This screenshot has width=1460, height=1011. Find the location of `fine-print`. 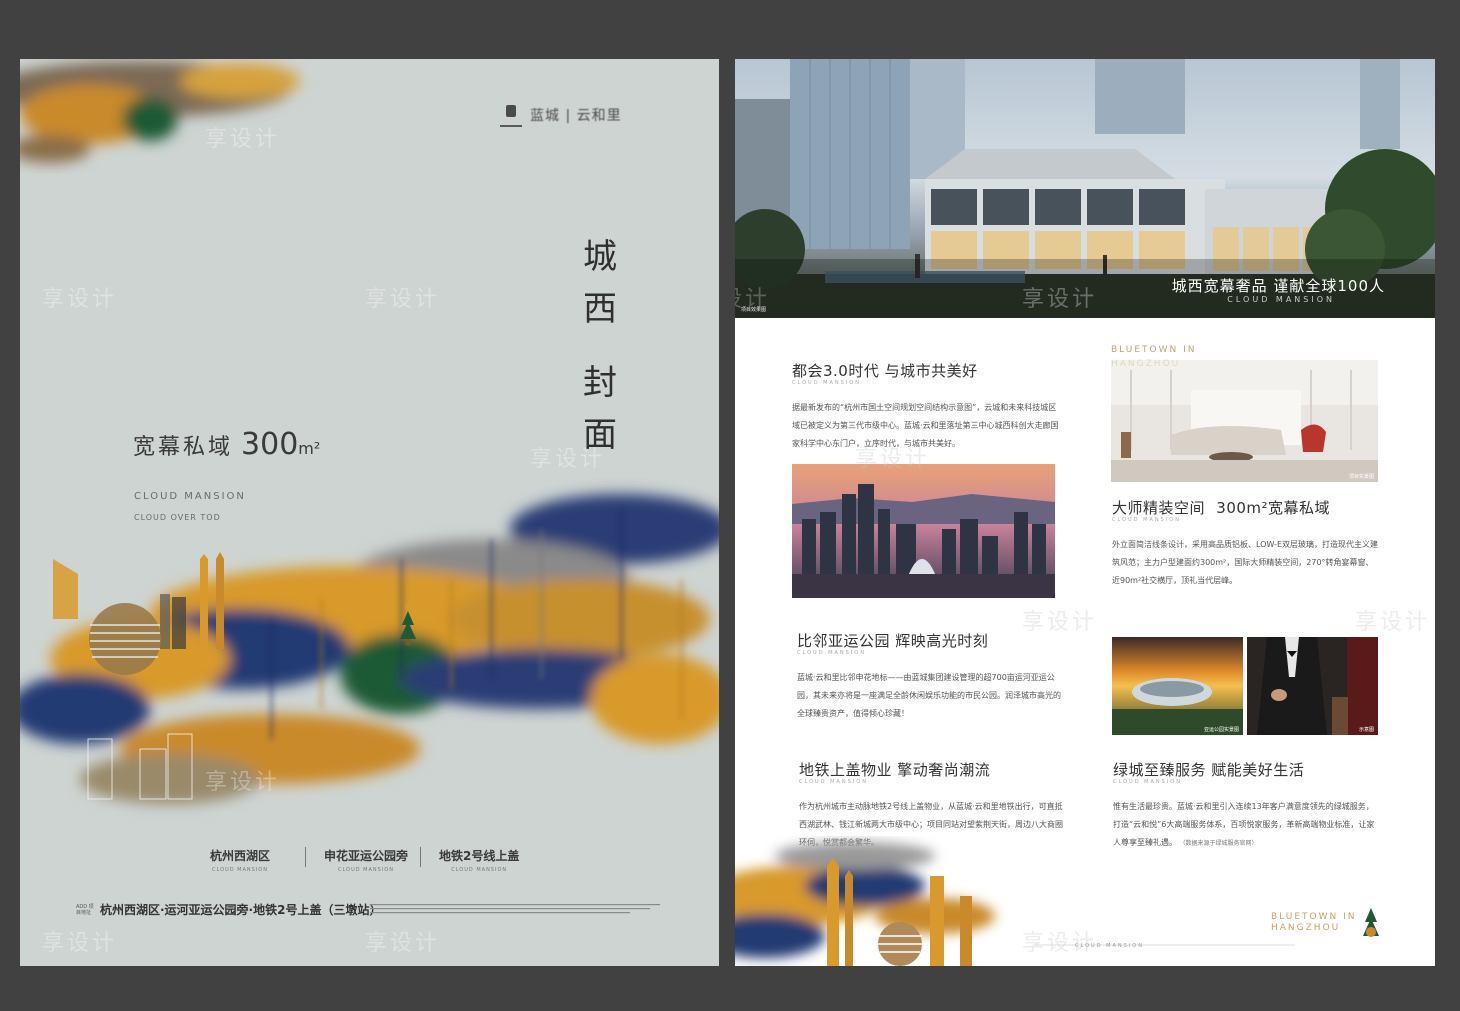

fine-print is located at coordinates (520, 911).